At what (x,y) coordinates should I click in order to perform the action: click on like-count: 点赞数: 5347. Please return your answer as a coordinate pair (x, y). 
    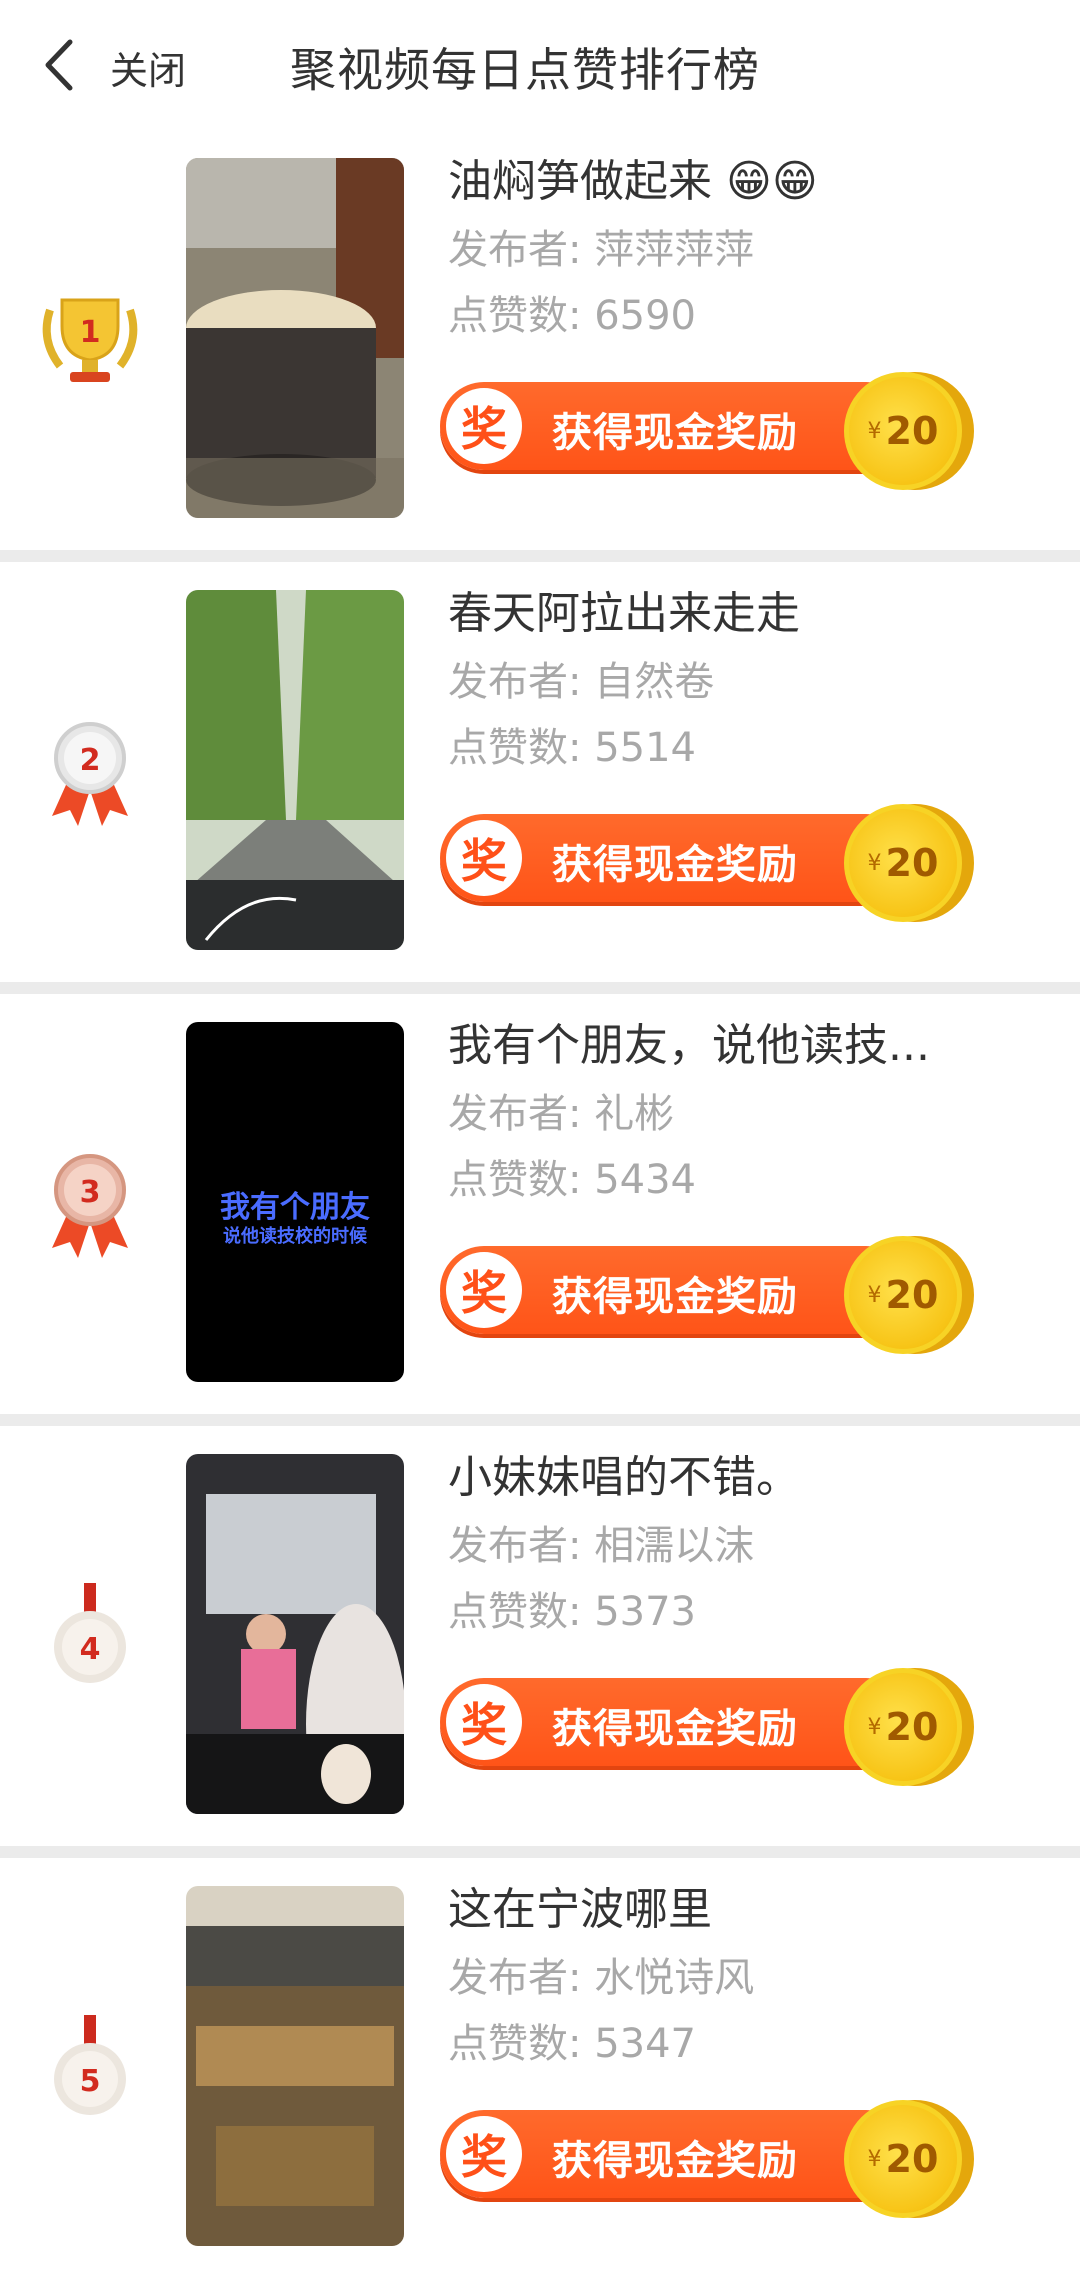
    Looking at the image, I should click on (572, 2044).